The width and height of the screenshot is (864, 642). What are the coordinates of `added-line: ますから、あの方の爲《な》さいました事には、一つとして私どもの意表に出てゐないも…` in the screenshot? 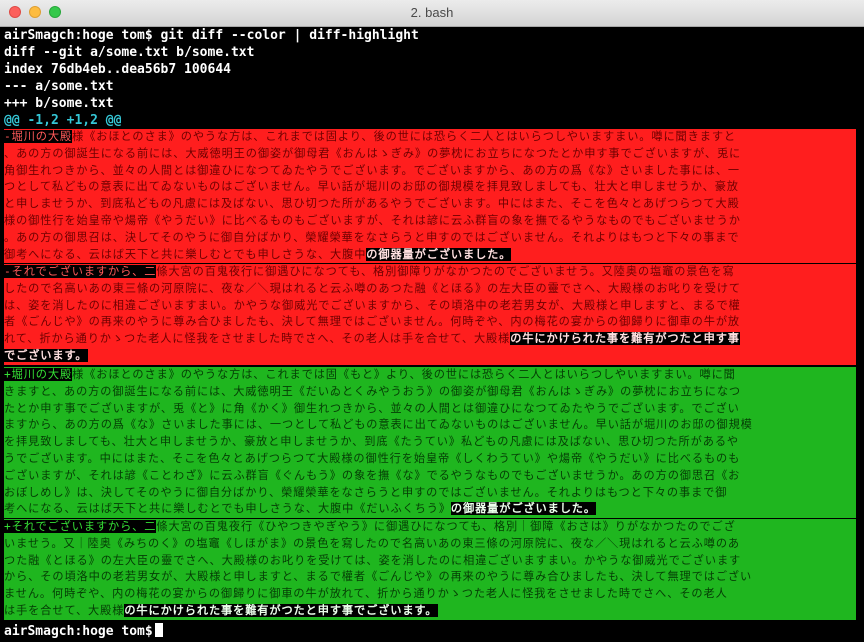 It's located at (430, 426).